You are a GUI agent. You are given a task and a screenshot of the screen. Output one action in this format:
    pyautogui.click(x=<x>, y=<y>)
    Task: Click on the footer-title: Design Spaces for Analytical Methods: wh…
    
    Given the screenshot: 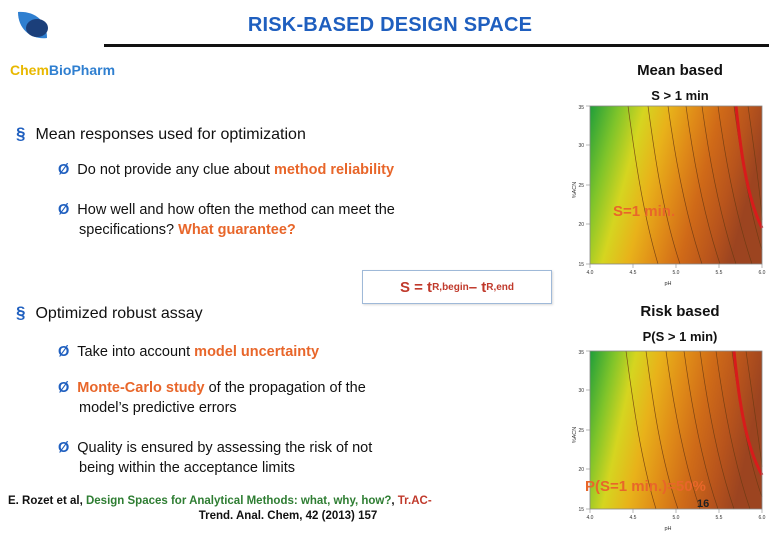 What is the action you would take?
    pyautogui.click(x=238, y=501)
    